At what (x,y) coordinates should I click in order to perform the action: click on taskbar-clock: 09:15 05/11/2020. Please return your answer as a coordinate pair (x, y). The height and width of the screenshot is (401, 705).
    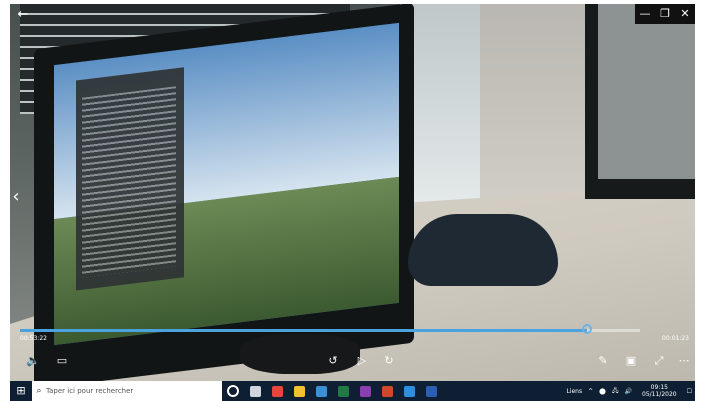
    Looking at the image, I should click on (659, 391).